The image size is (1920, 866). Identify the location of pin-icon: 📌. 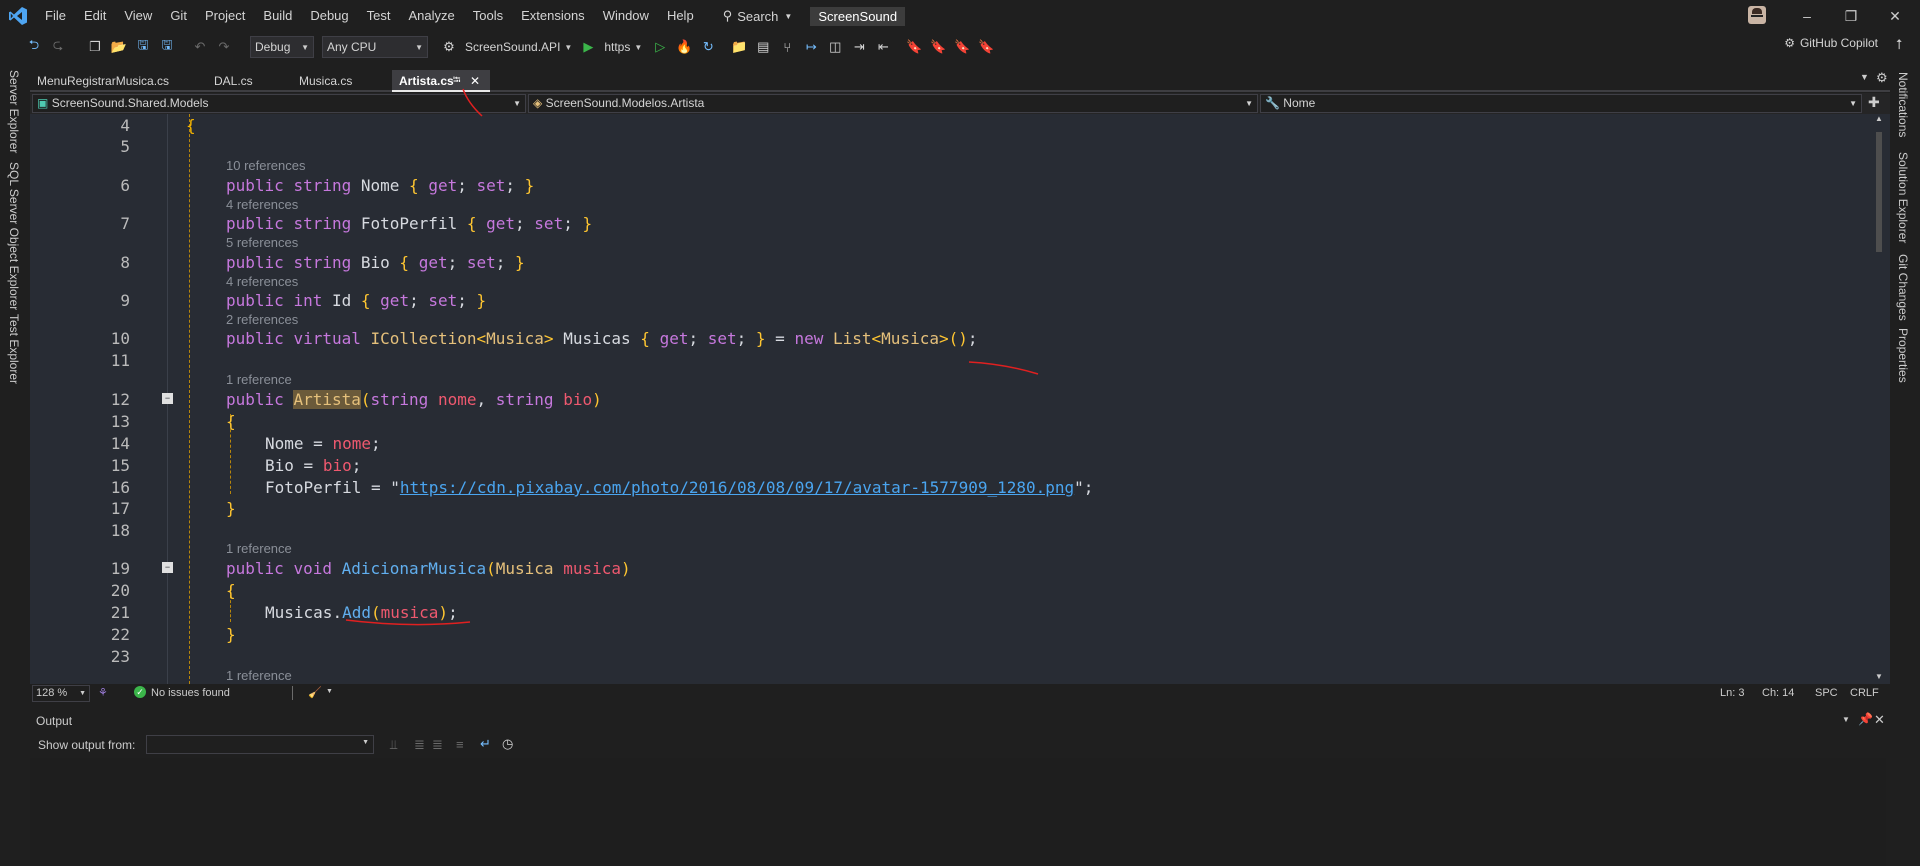
(1865, 719).